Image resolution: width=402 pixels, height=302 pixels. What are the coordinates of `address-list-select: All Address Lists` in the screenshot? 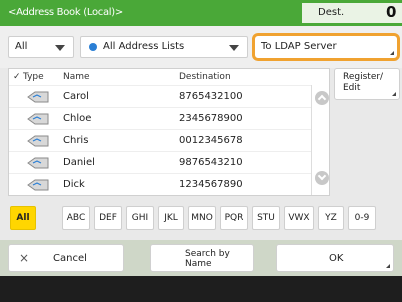 It's located at (164, 47).